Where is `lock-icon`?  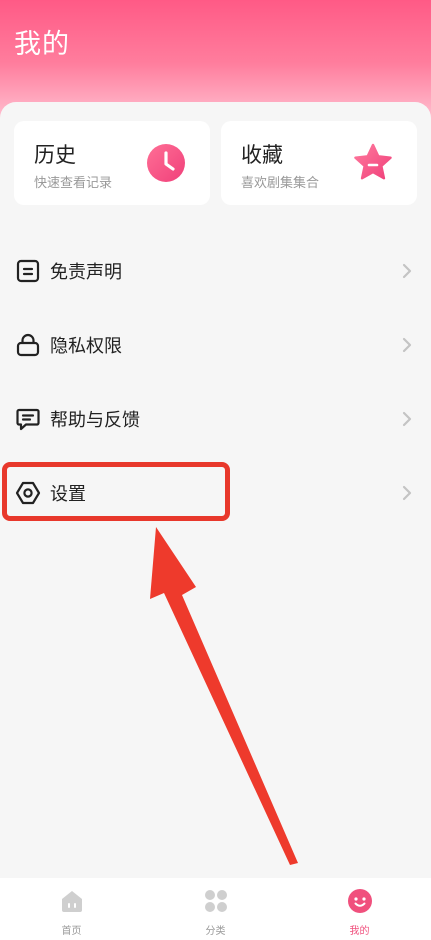 lock-icon is located at coordinates (28, 345).